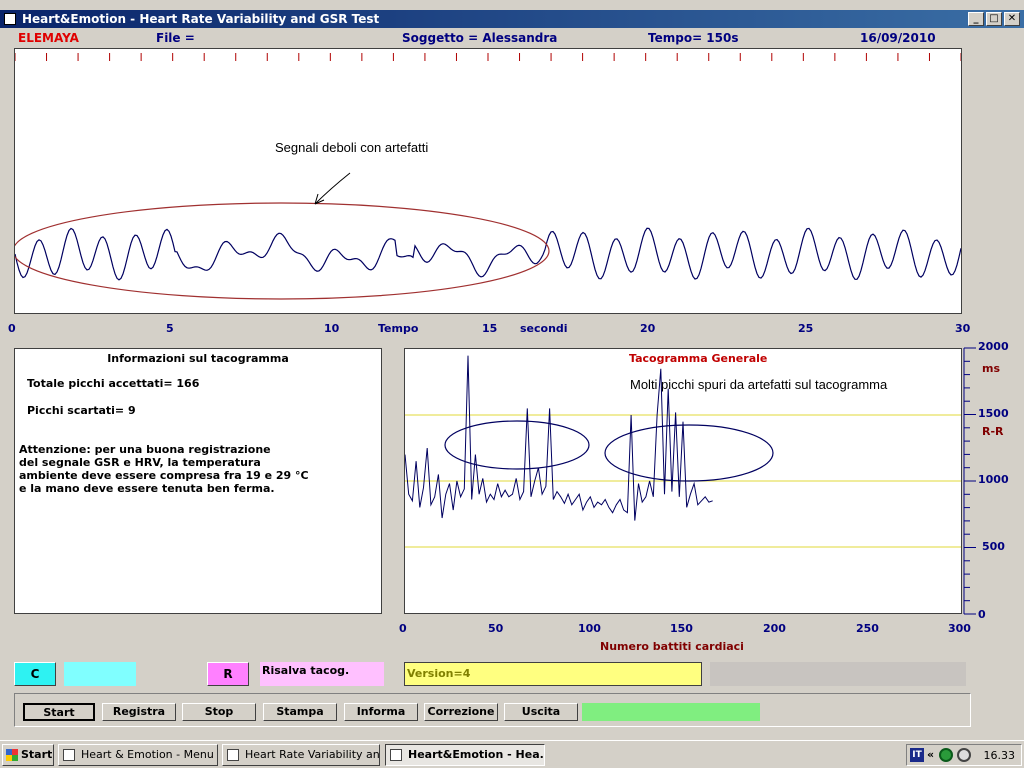 The height and width of the screenshot is (768, 1024). What do you see at coordinates (541, 712) in the screenshot?
I see `uscita-button: Uscita` at bounding box center [541, 712].